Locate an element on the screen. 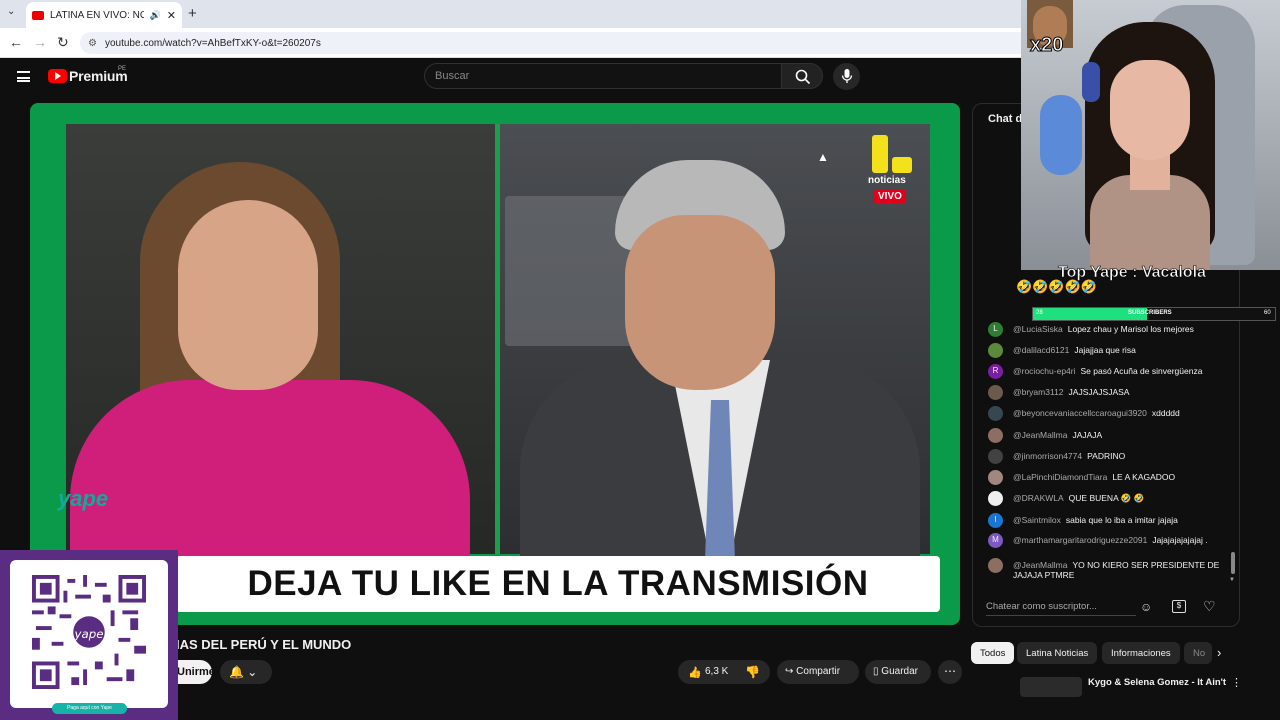  chevron-right-icon: › is located at coordinates (1219, 652).